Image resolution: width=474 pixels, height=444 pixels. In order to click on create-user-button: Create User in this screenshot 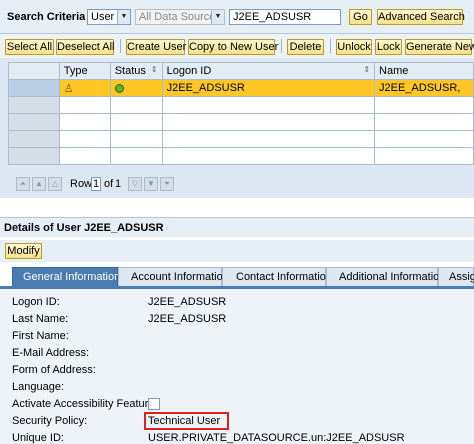, I will do `click(156, 47)`.